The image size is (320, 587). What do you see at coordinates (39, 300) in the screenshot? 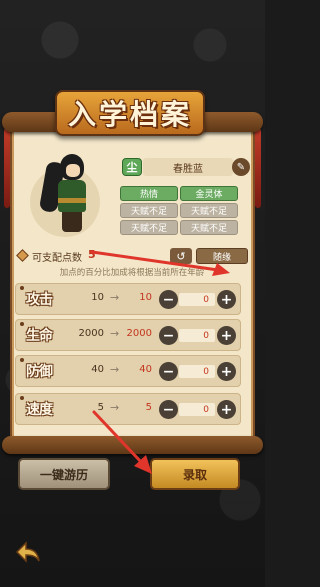
I see `stat-name: 攻击` at bounding box center [39, 300].